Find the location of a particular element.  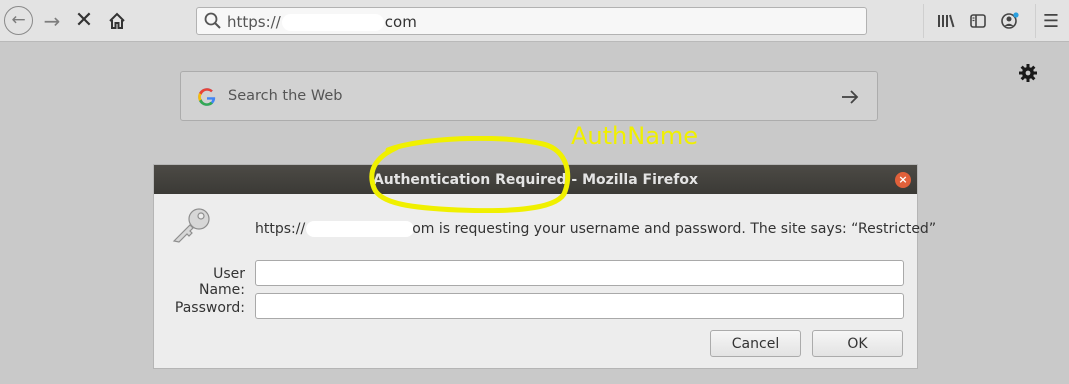

hamburger-icon: ☰ is located at coordinates (1051, 21).